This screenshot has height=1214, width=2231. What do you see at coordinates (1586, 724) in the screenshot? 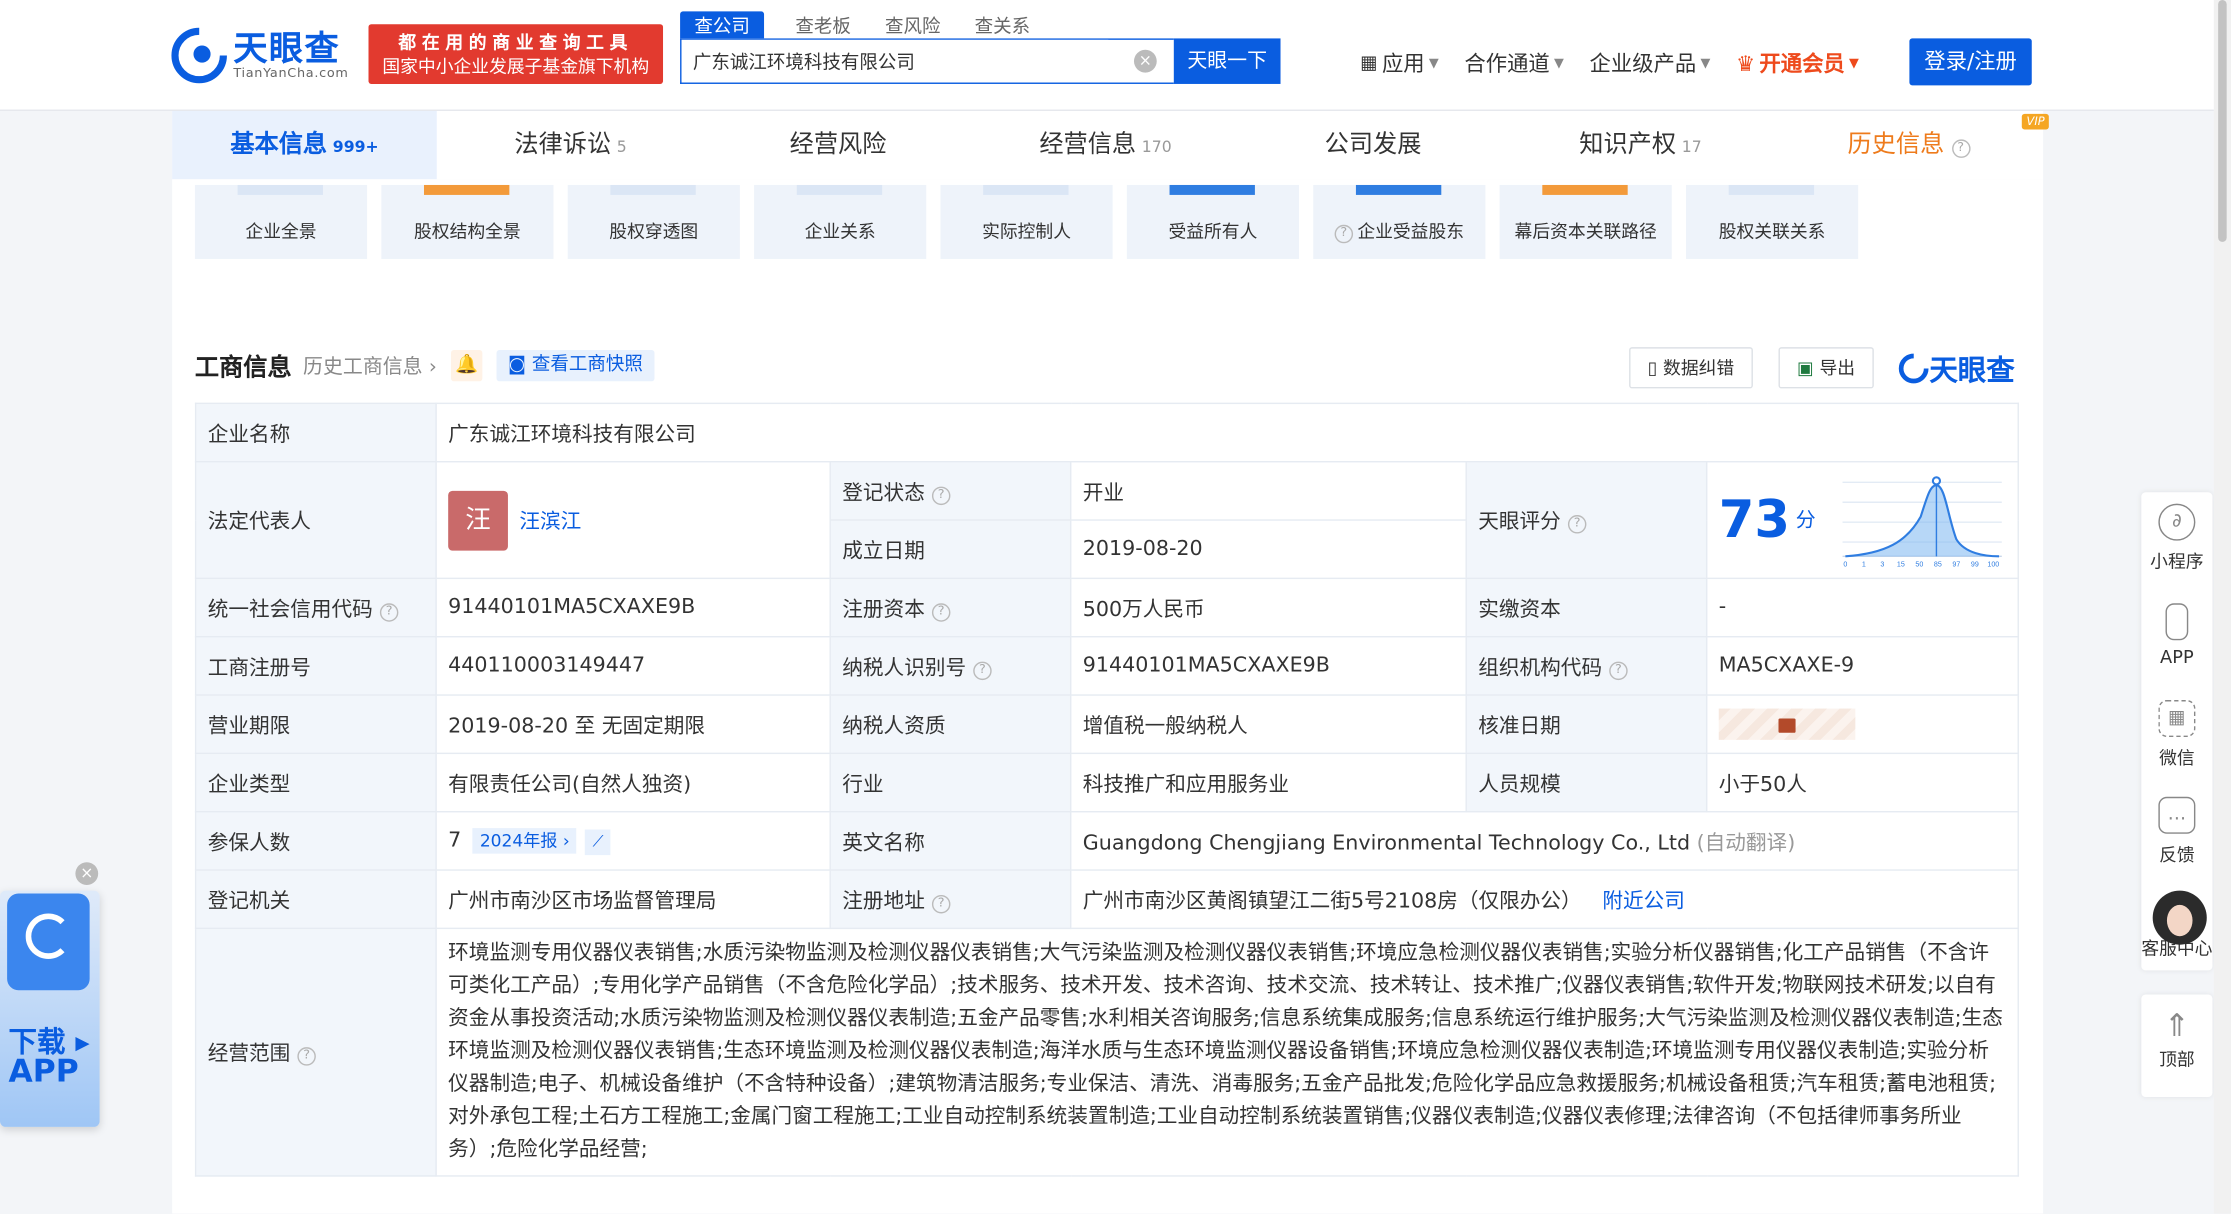
I see `field-label: 核准日期` at bounding box center [1586, 724].